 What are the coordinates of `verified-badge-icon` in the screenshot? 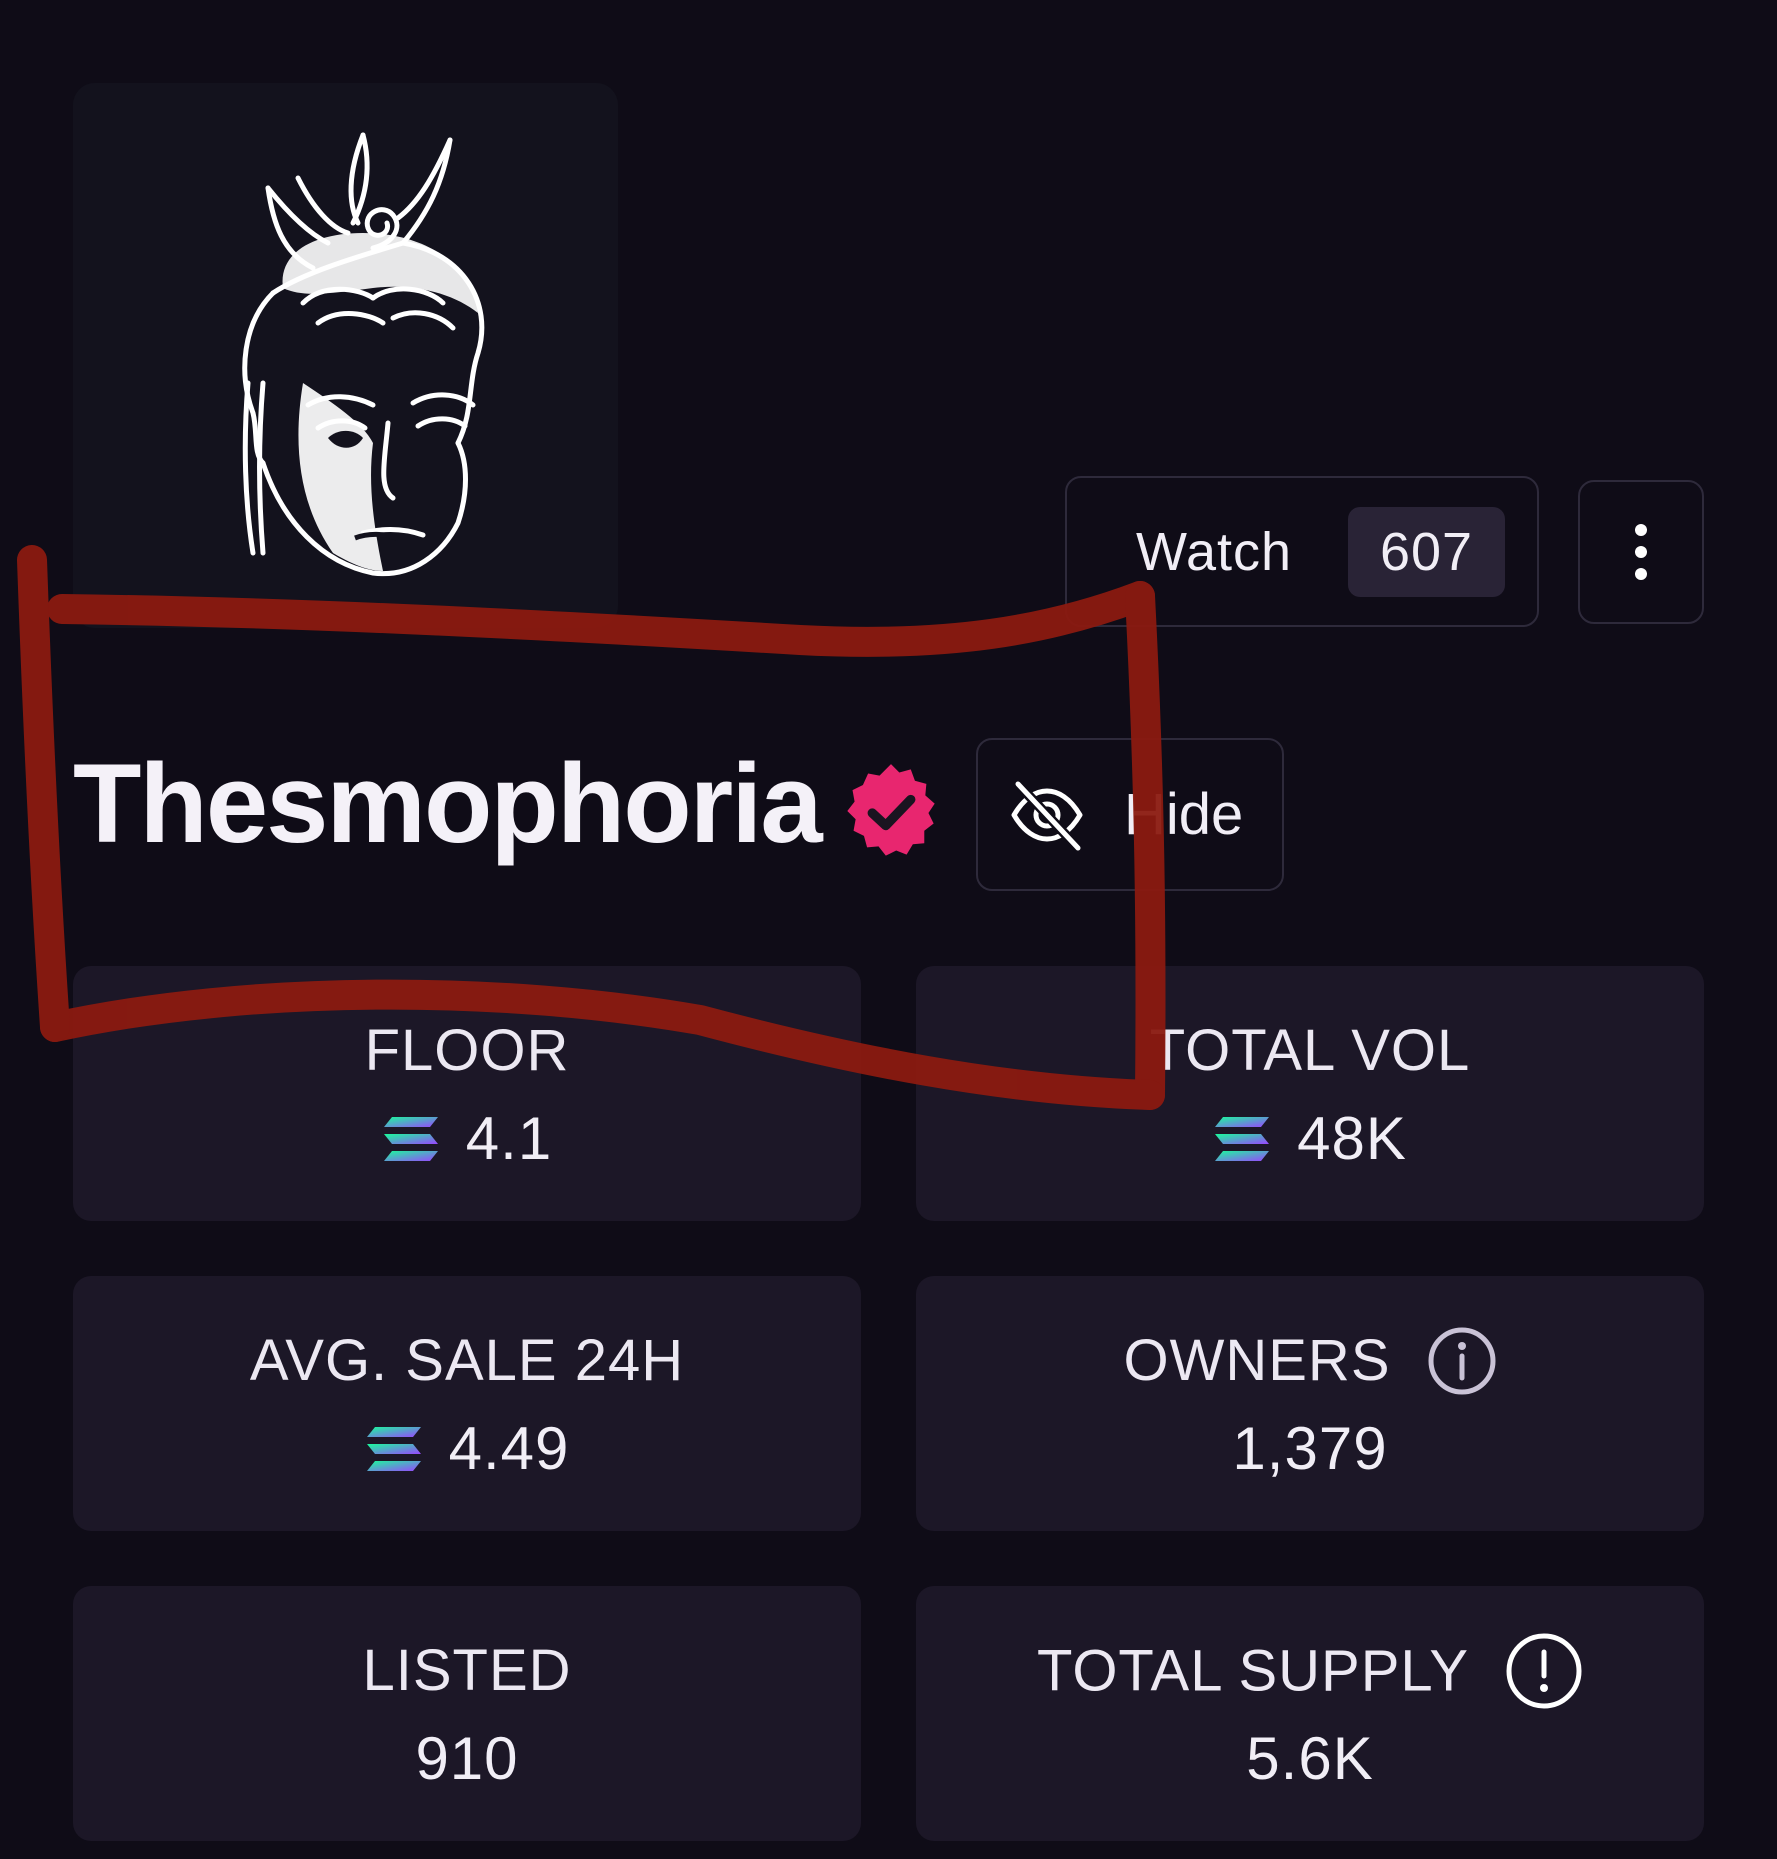 It's located at (891, 810).